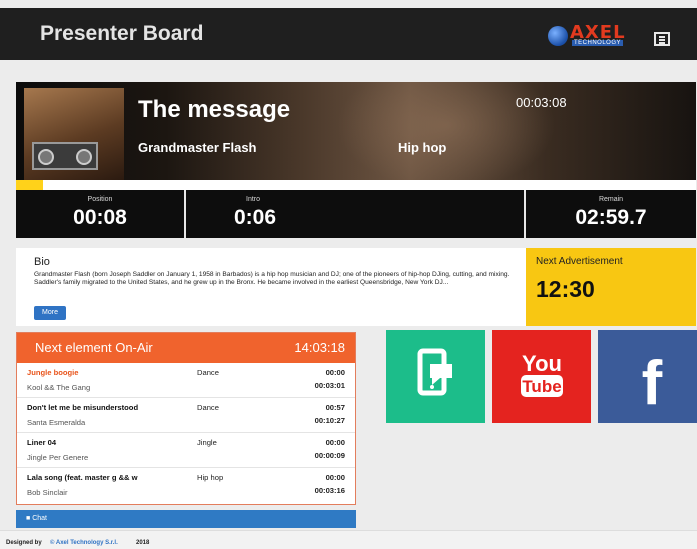 The width and height of the screenshot is (697, 549). I want to click on more-button: More, so click(50, 313).